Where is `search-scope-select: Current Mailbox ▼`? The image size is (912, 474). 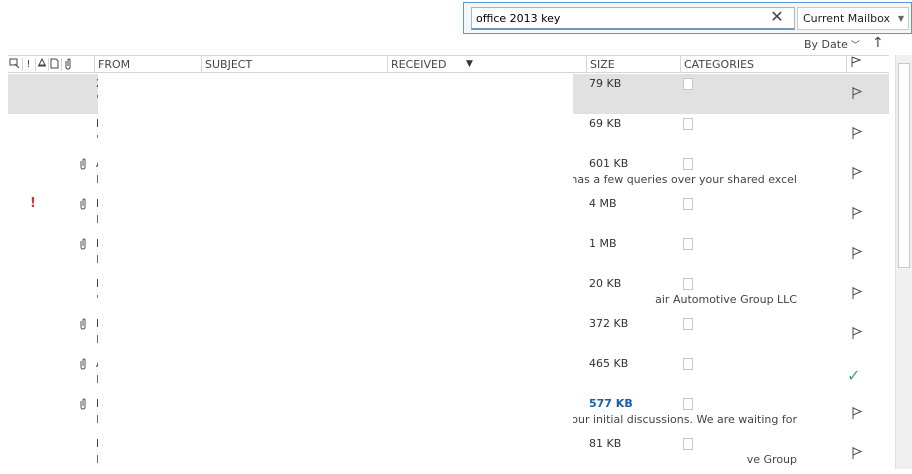 search-scope-select: Current Mailbox ▼ is located at coordinates (853, 18).